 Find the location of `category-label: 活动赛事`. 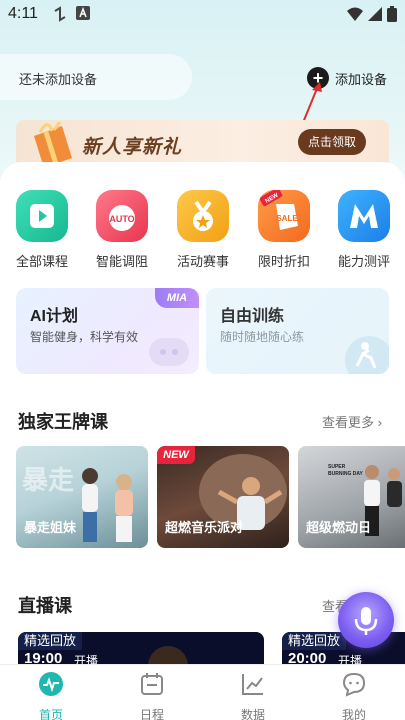

category-label: 活动赛事 is located at coordinates (202, 261).